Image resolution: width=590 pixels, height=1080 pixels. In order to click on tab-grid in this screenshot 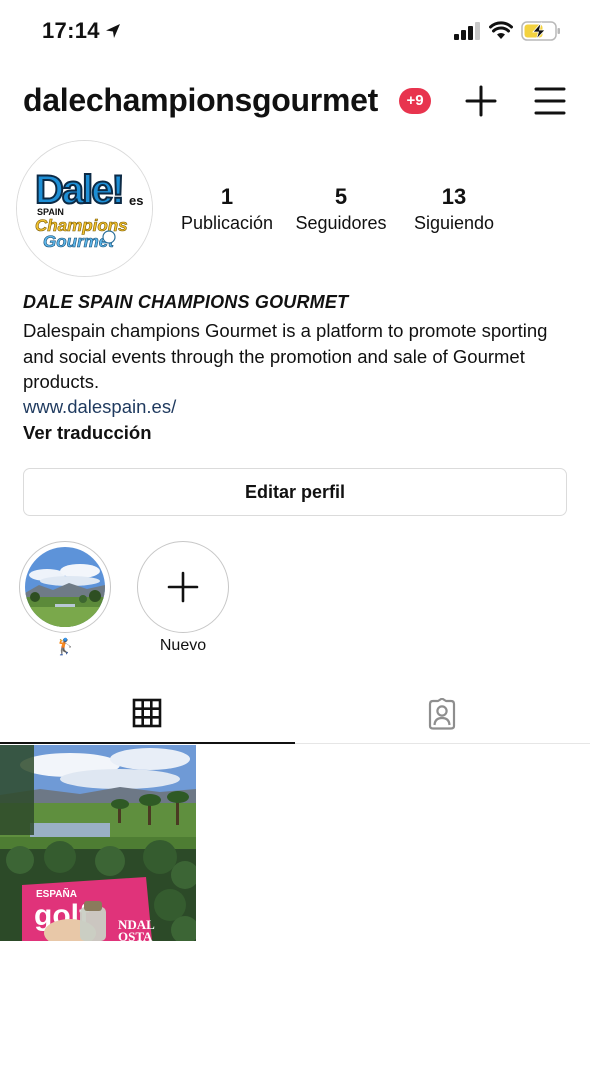, I will do `click(147, 714)`.